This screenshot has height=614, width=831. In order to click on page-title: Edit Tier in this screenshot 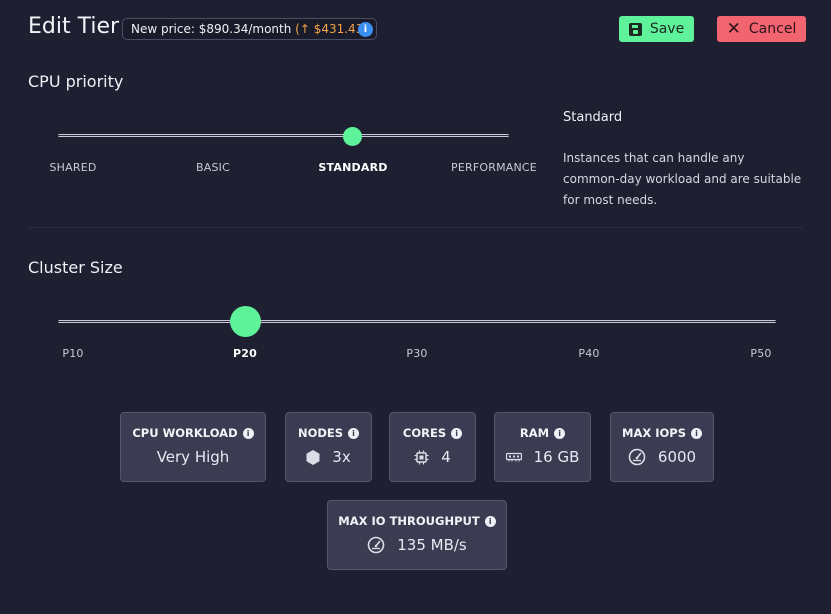, I will do `click(74, 26)`.